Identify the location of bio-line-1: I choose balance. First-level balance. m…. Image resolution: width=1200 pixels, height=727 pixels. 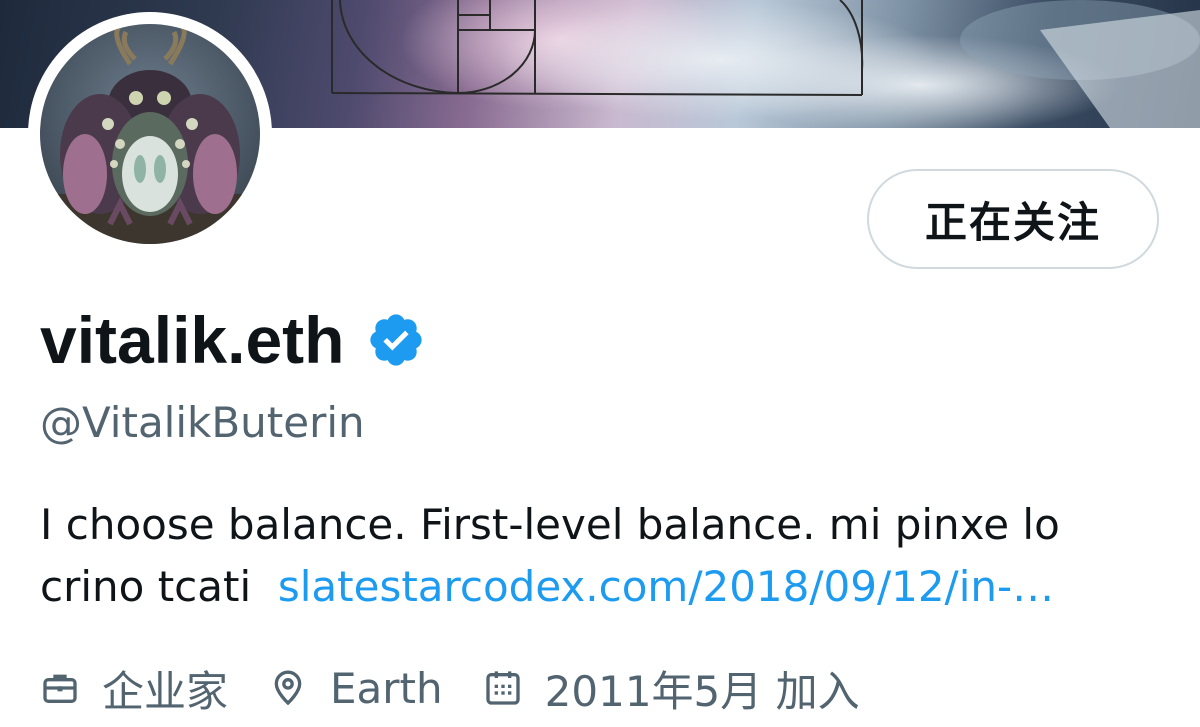
(550, 524).